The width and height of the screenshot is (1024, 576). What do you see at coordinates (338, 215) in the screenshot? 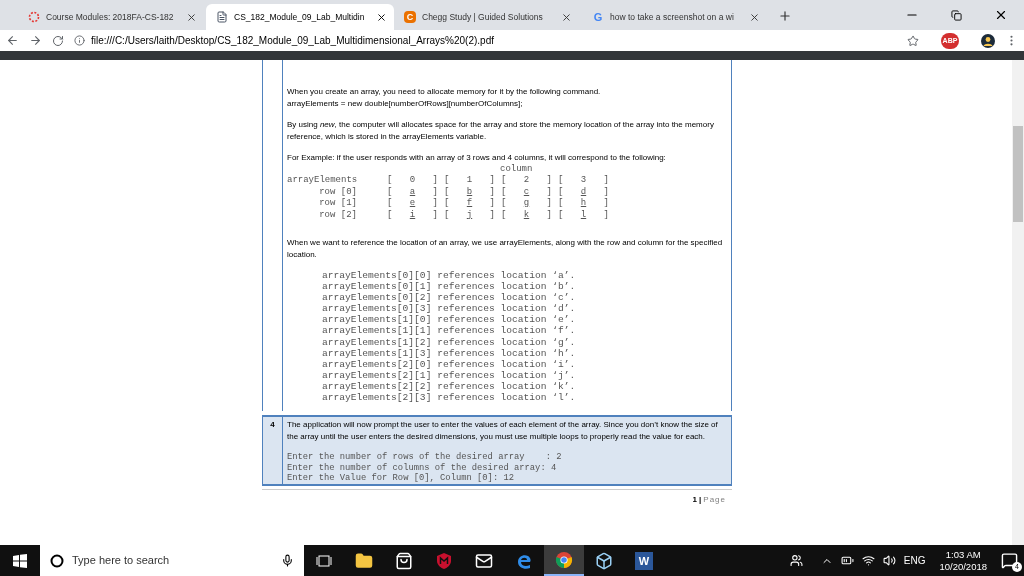
I see `row-label: row [2]` at bounding box center [338, 215].